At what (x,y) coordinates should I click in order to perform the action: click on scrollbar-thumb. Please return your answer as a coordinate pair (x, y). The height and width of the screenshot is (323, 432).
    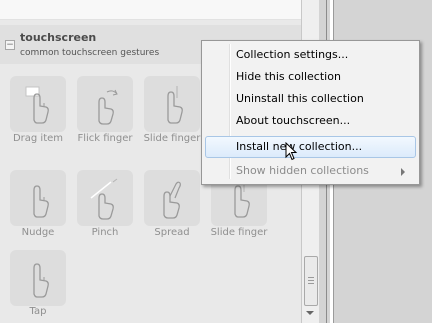
    Looking at the image, I should click on (311, 281).